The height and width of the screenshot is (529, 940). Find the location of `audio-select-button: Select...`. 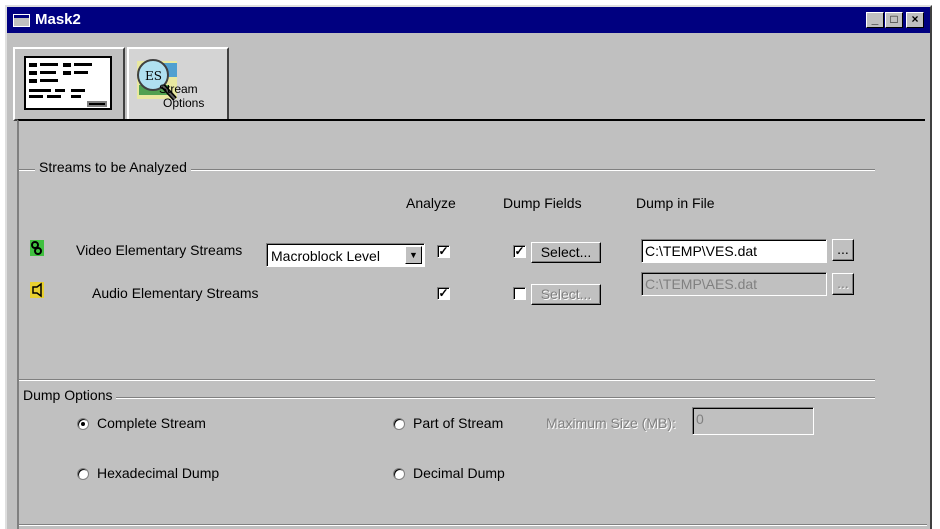

audio-select-button: Select... is located at coordinates (566, 294).